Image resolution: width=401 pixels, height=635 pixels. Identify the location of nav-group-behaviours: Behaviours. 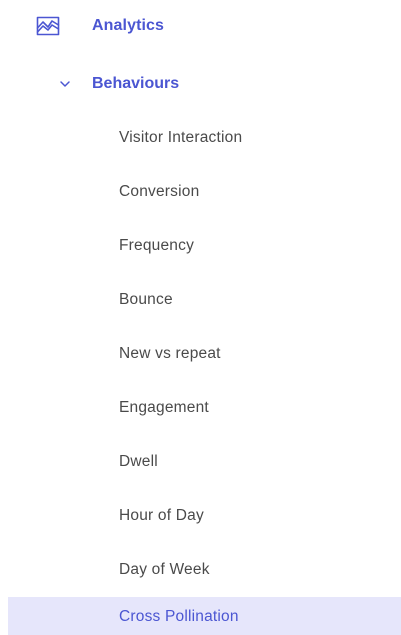
(118, 84).